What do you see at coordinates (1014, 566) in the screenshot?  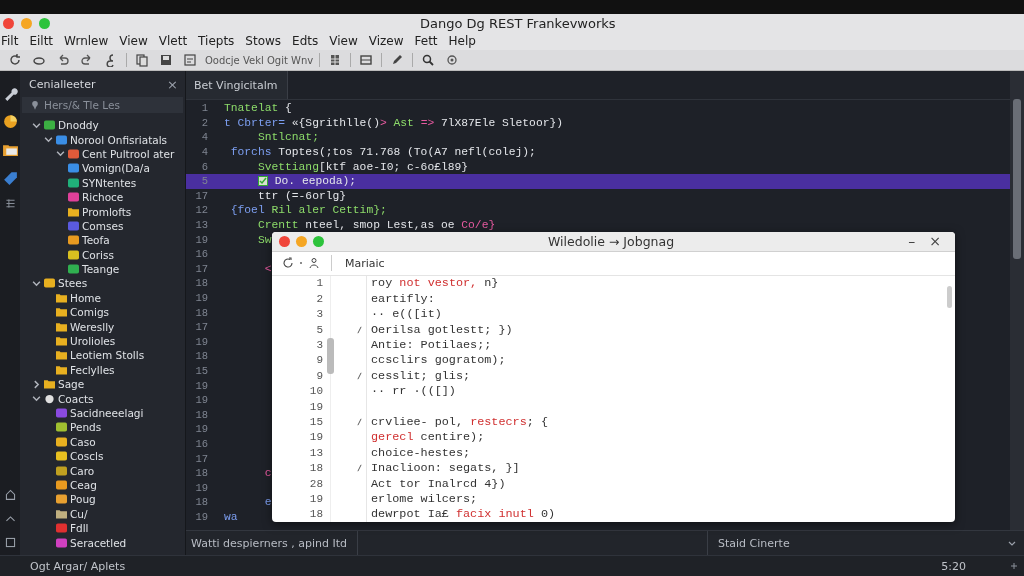 I see `plus-icon` at bounding box center [1014, 566].